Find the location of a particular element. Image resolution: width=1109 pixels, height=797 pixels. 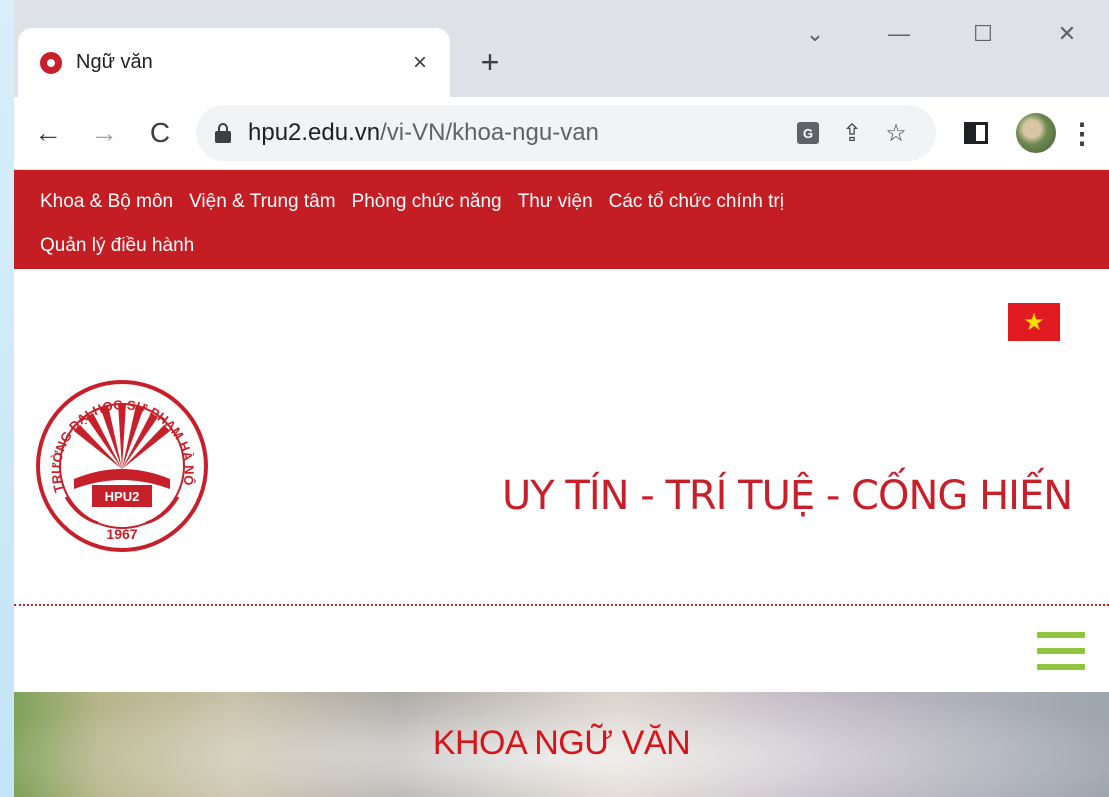

profile-avatar is located at coordinates (1036, 133).